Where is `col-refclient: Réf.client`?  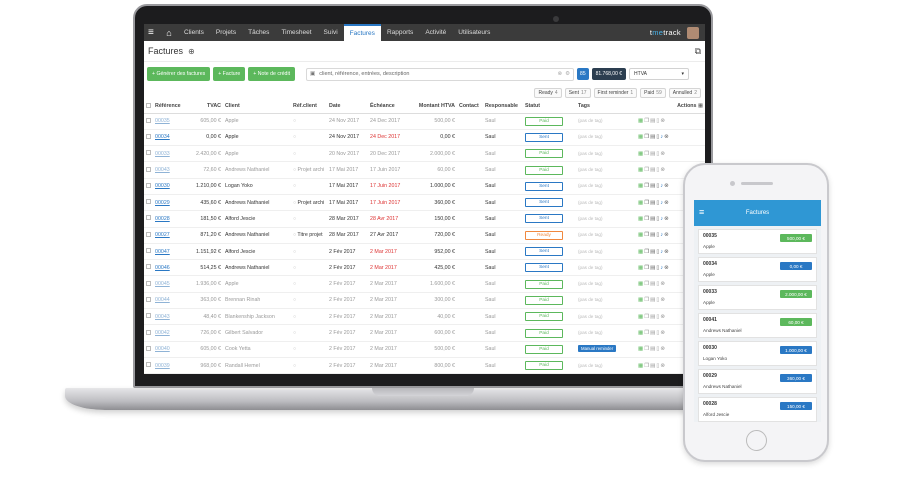
col-refclient: Réf.client is located at coordinates (309, 107).